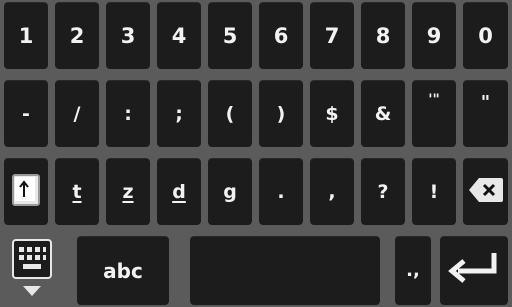  I want to click on key-3: 3, so click(128, 35).